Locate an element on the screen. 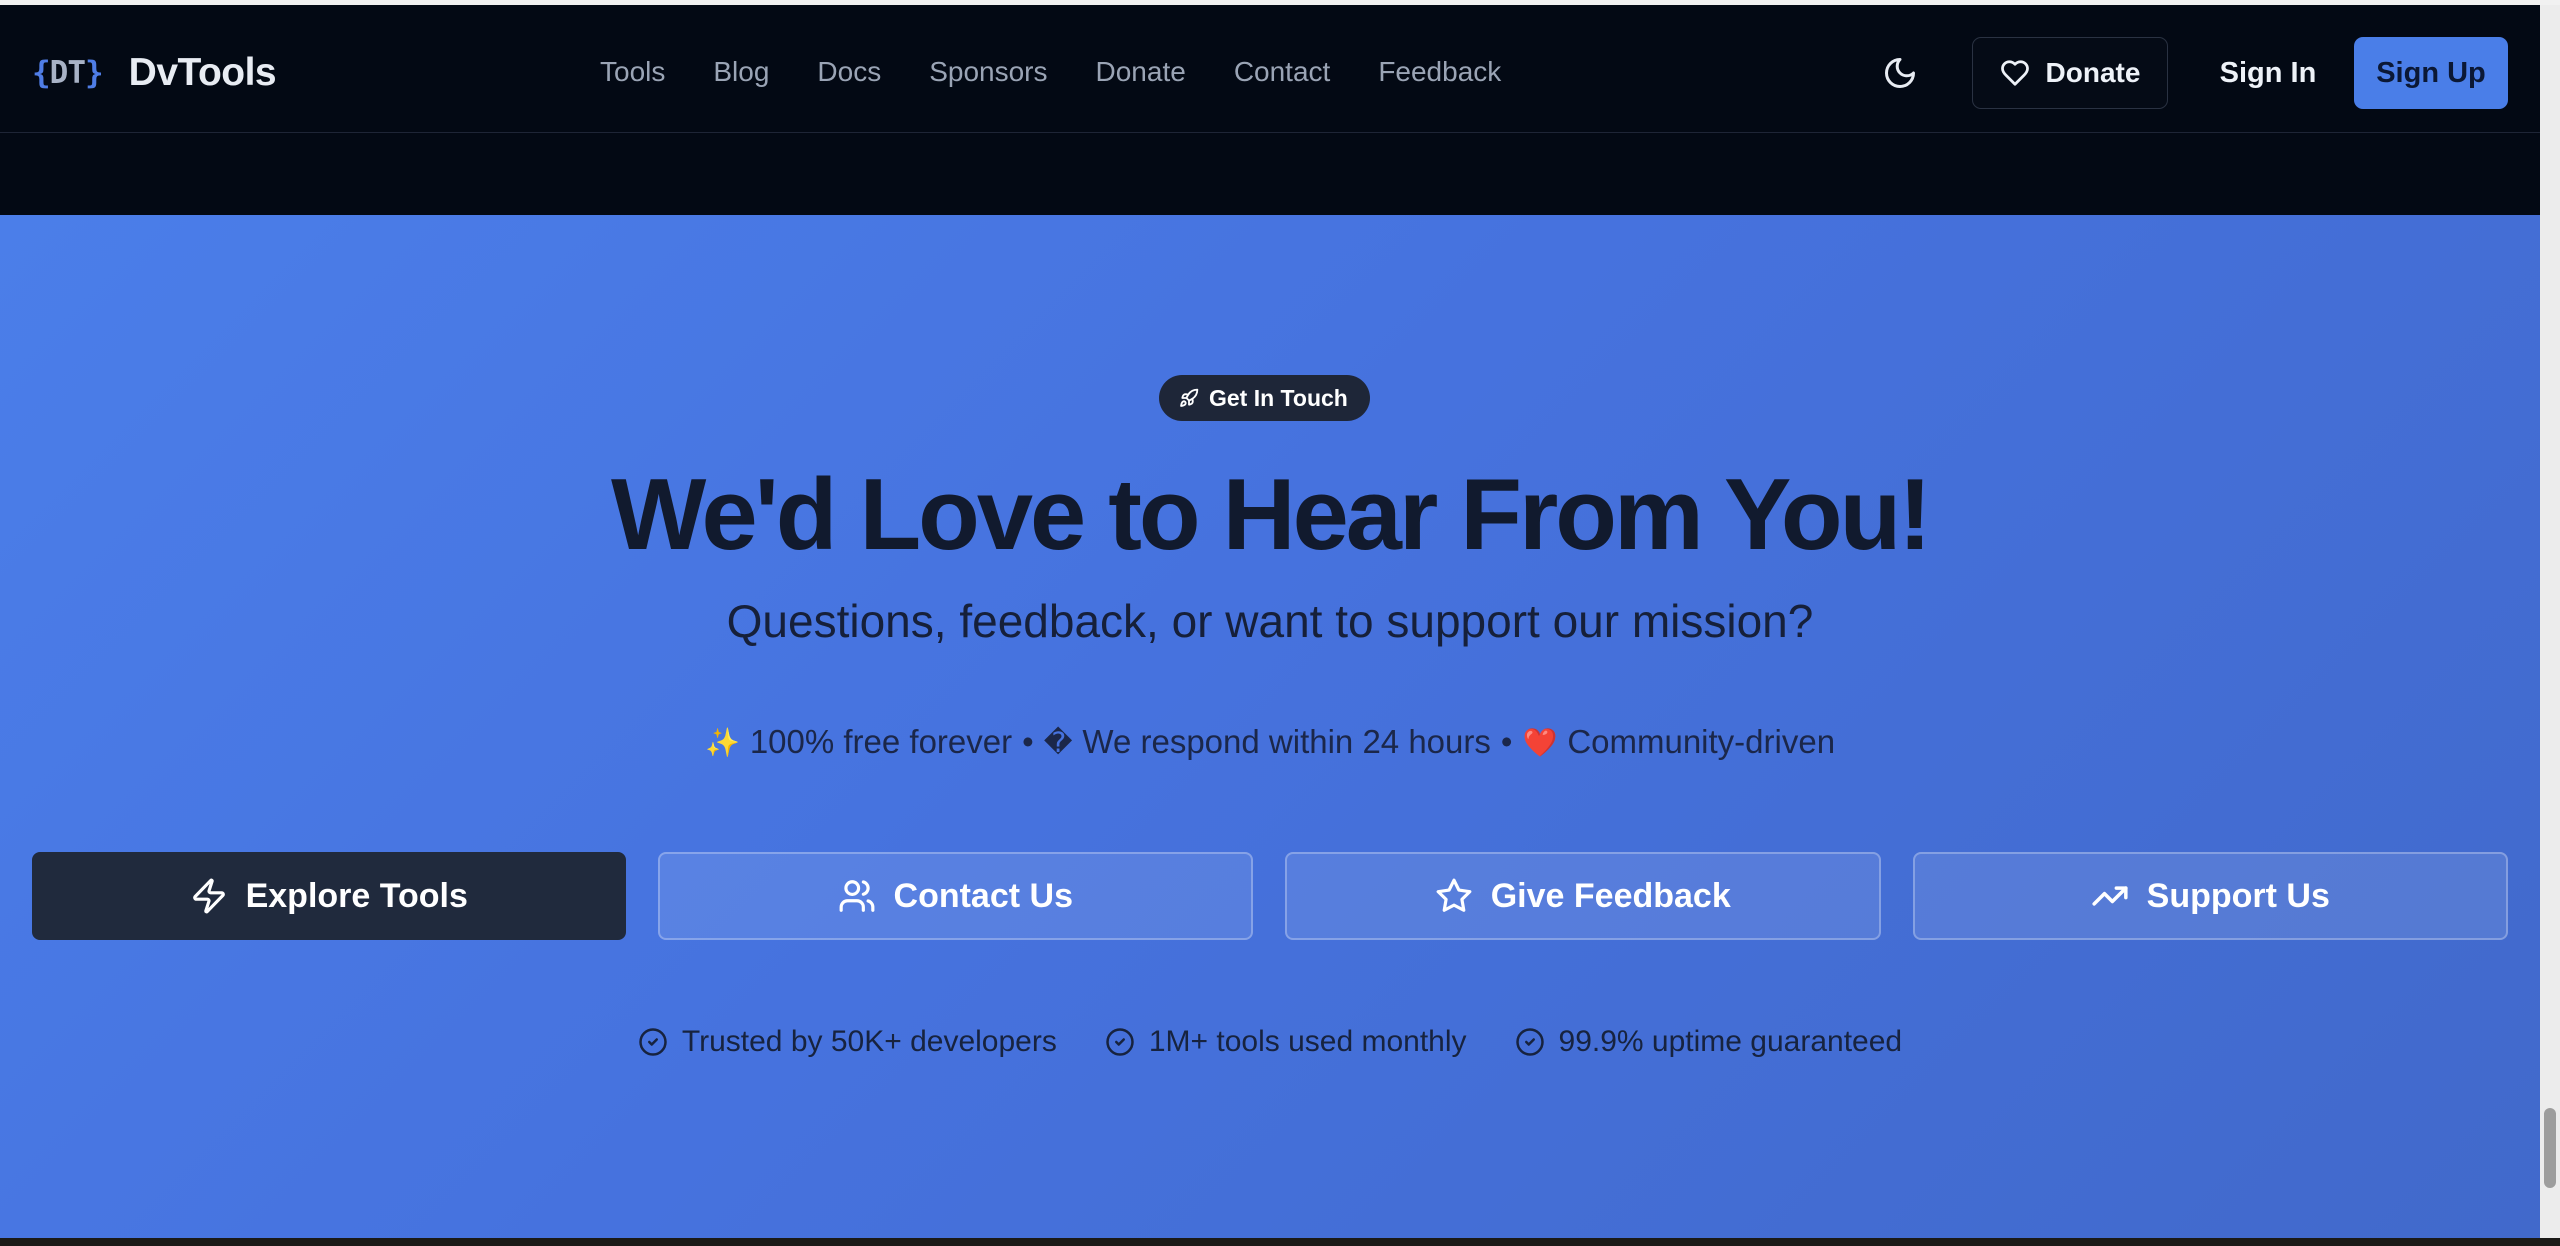  trust-item-usage: 1M+ tools used monthly is located at coordinates (1286, 1042).